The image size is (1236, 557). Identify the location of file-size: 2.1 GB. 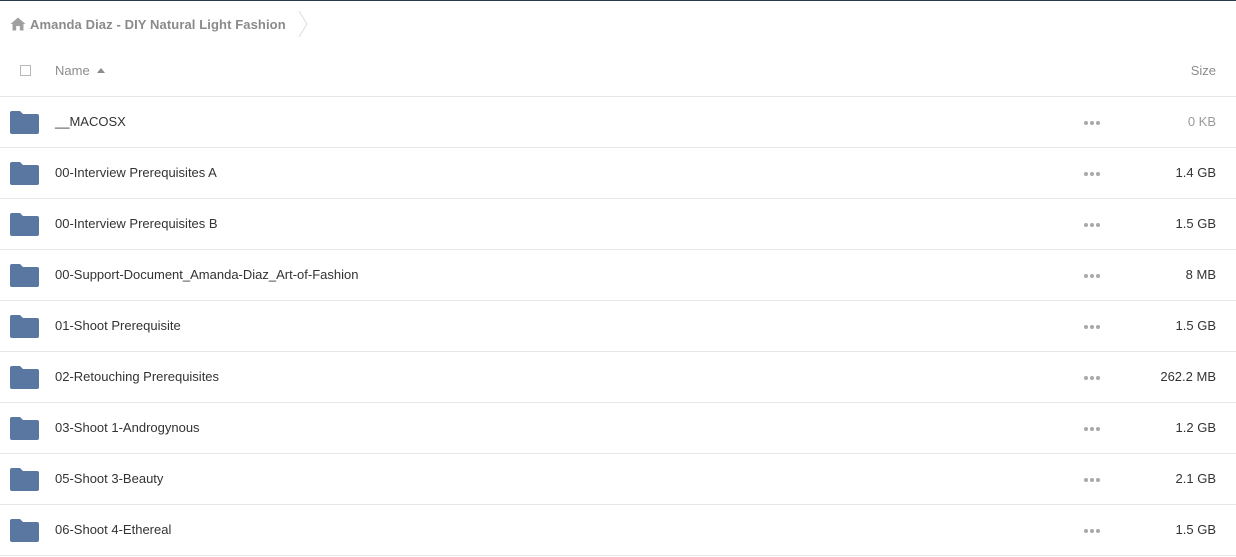
(1195, 478).